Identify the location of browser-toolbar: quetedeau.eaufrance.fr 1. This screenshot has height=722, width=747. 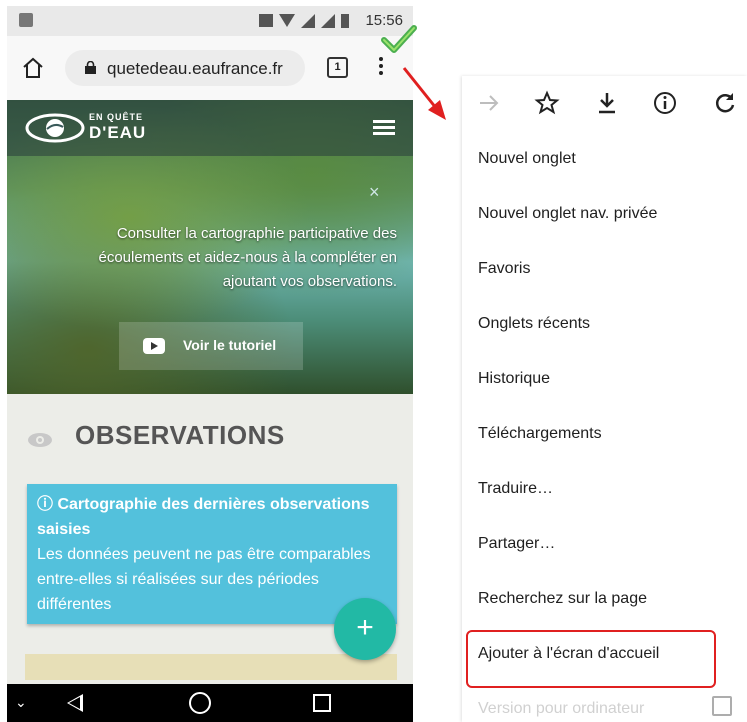
(210, 68).